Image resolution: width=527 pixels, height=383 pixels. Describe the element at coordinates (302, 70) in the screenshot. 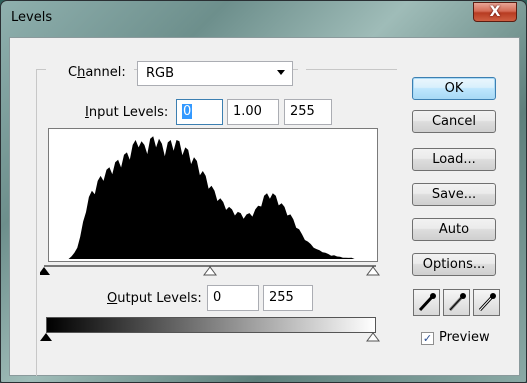

I see `groupbox-gap-right` at that location.